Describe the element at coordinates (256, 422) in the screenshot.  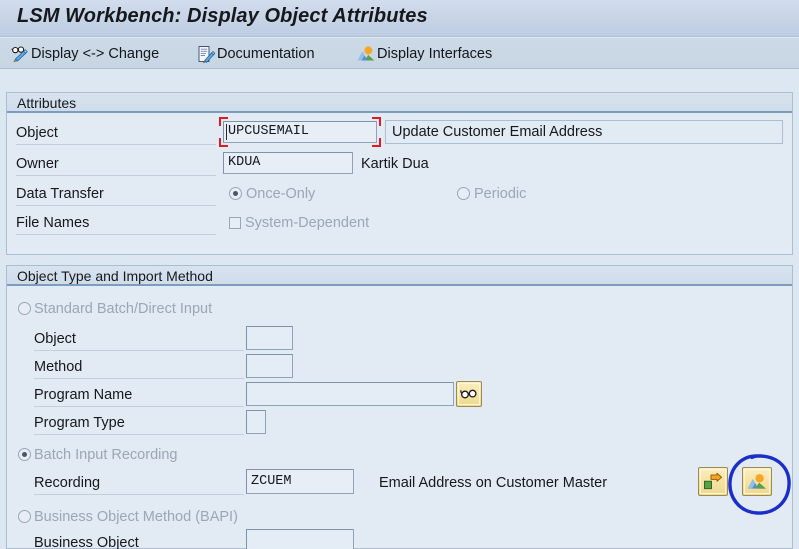
I see `sbdi-program-type-input` at that location.